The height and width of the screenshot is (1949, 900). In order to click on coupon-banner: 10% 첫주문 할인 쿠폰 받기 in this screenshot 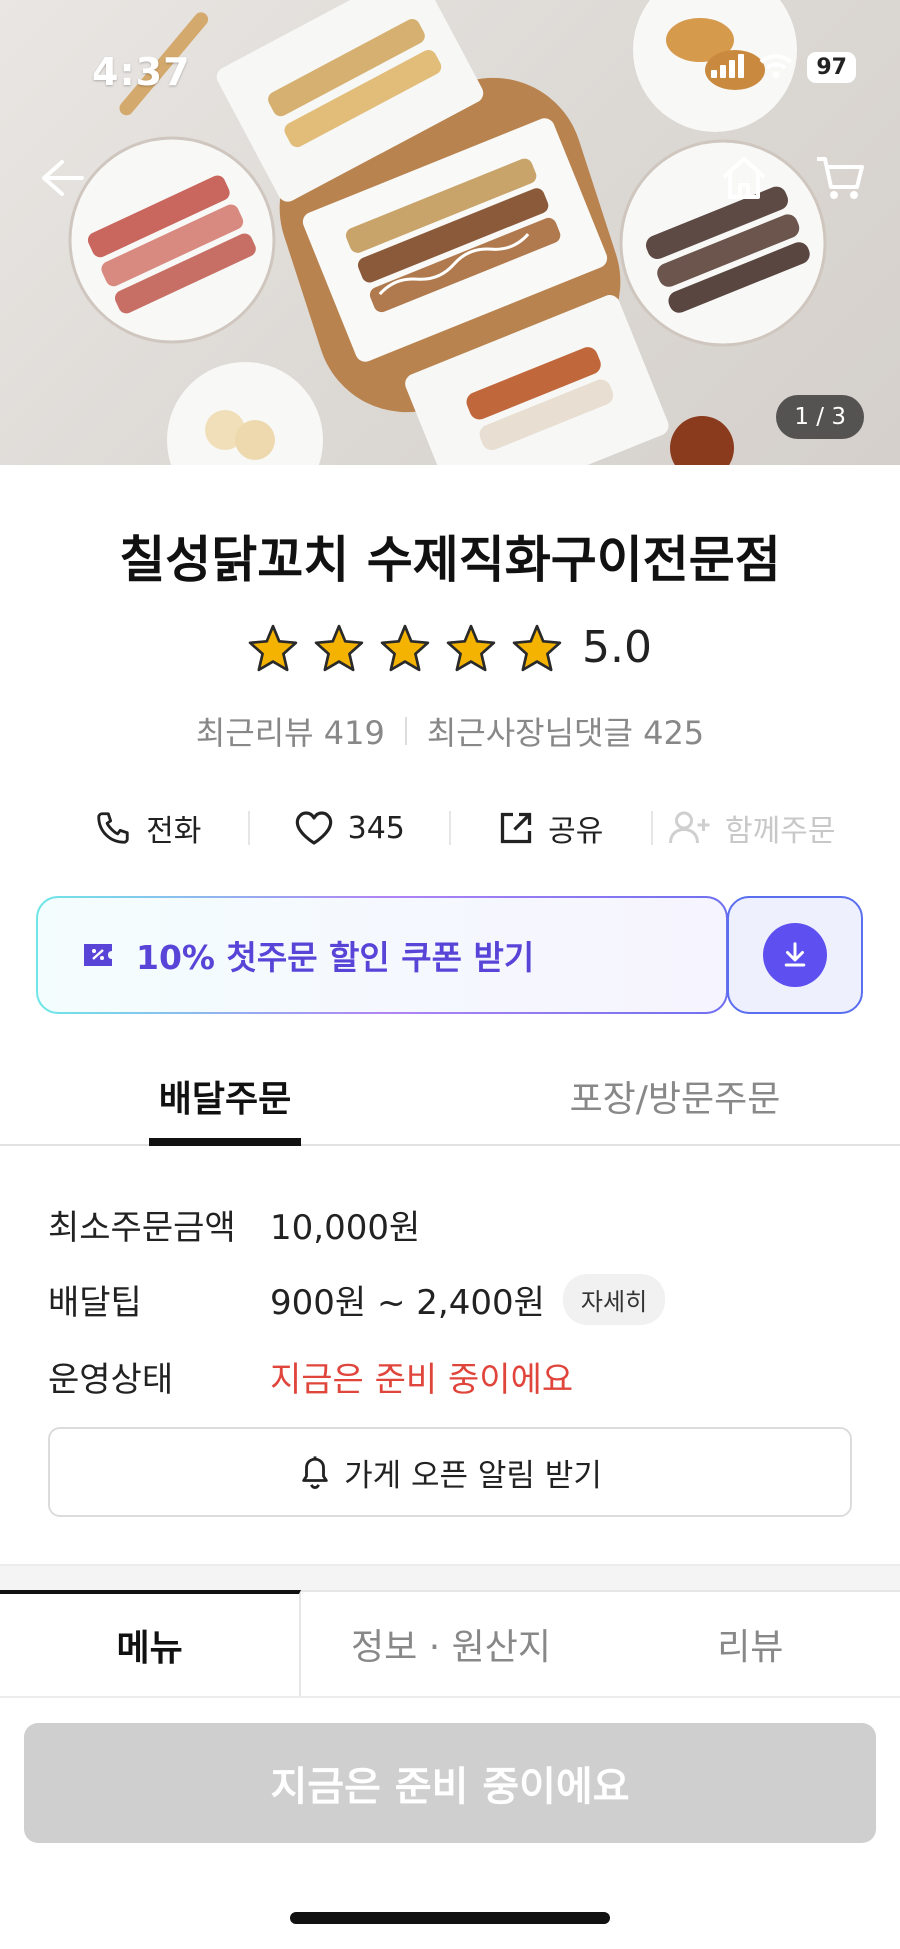, I will do `click(382, 955)`.